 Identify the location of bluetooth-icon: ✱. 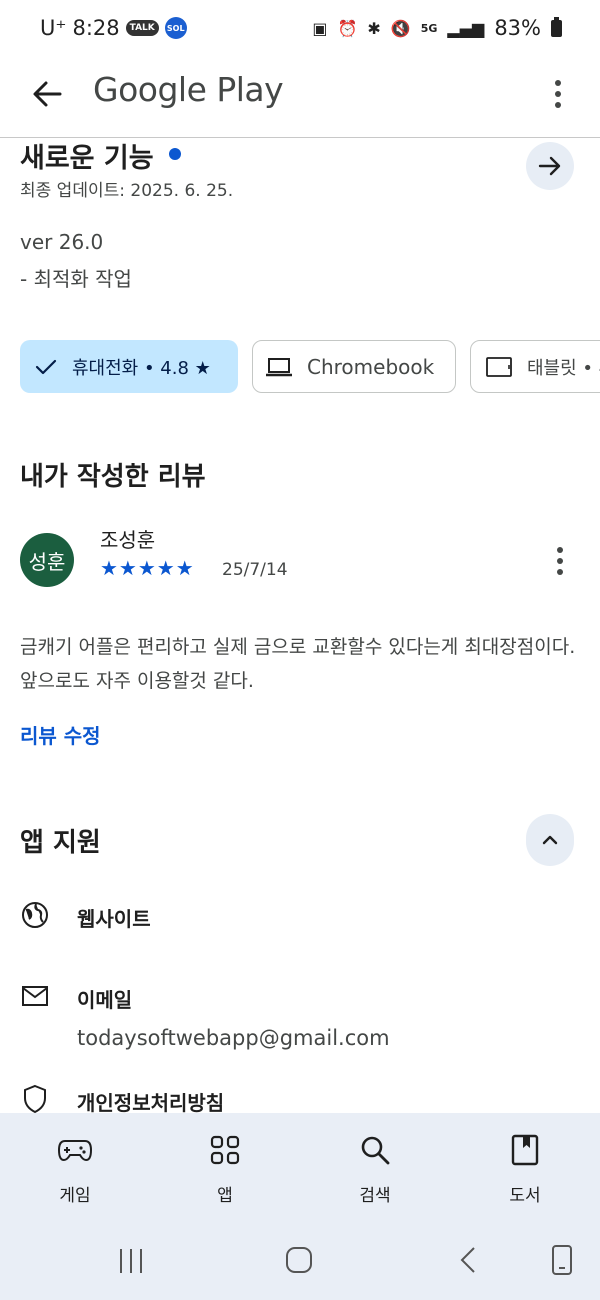
(374, 28).